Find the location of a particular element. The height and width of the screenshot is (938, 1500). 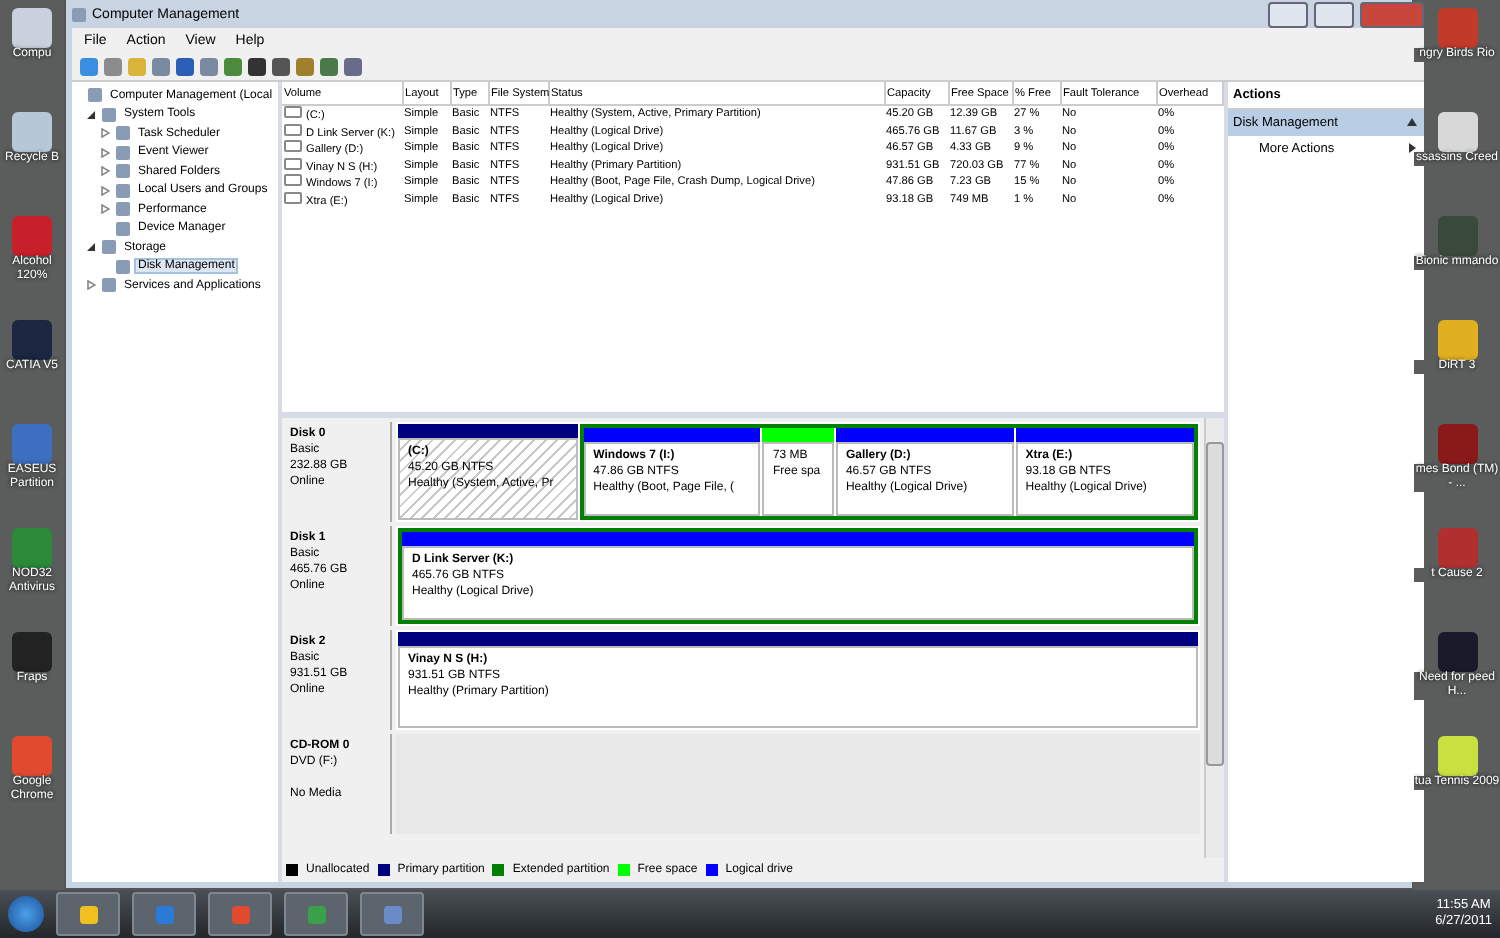

collapse-triangle-icon is located at coordinates (1411, 122).